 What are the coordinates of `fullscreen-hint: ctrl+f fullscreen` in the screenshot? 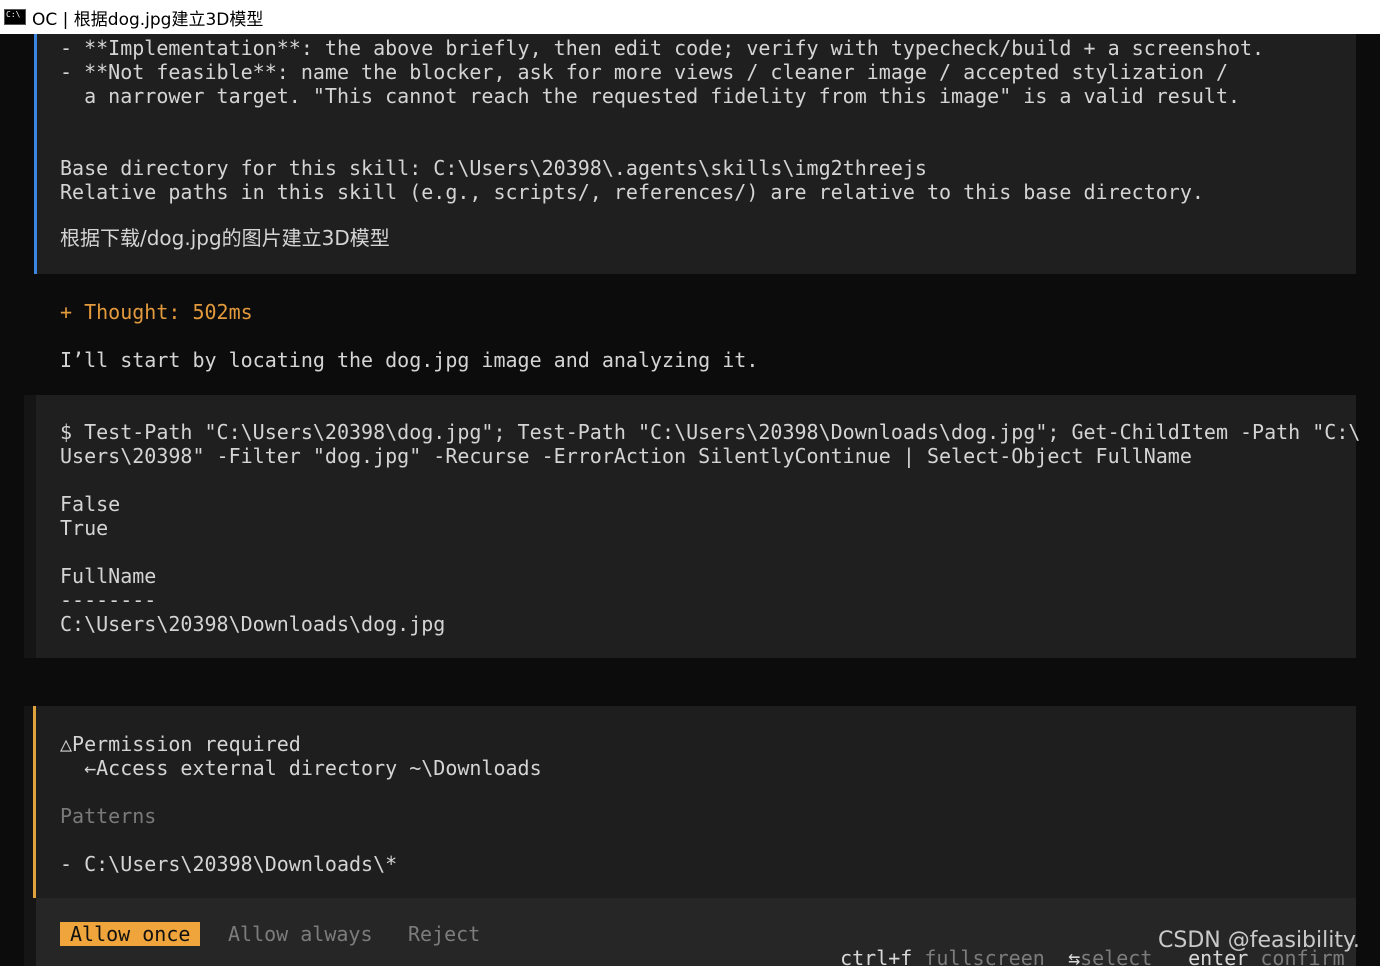 It's located at (930, 944).